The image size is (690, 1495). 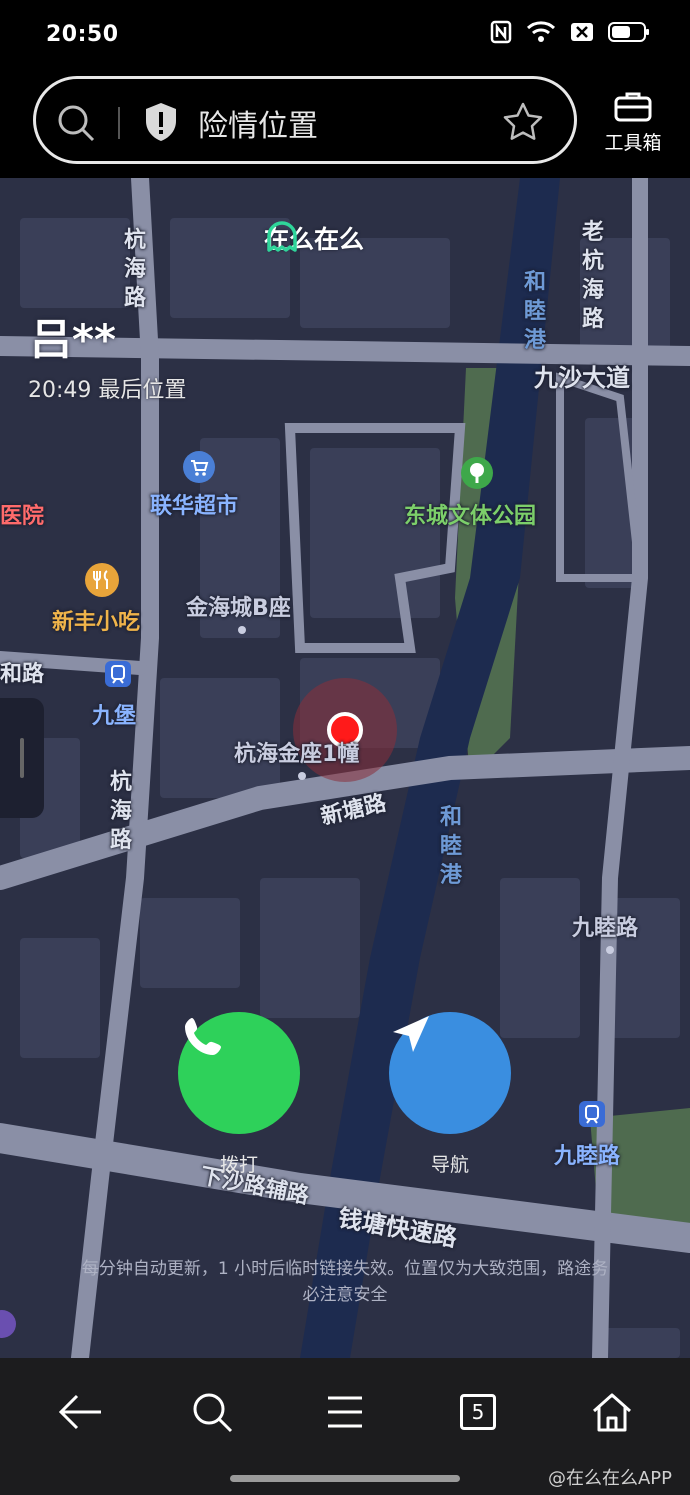 I want to click on back-button, so click(x=80, y=1412).